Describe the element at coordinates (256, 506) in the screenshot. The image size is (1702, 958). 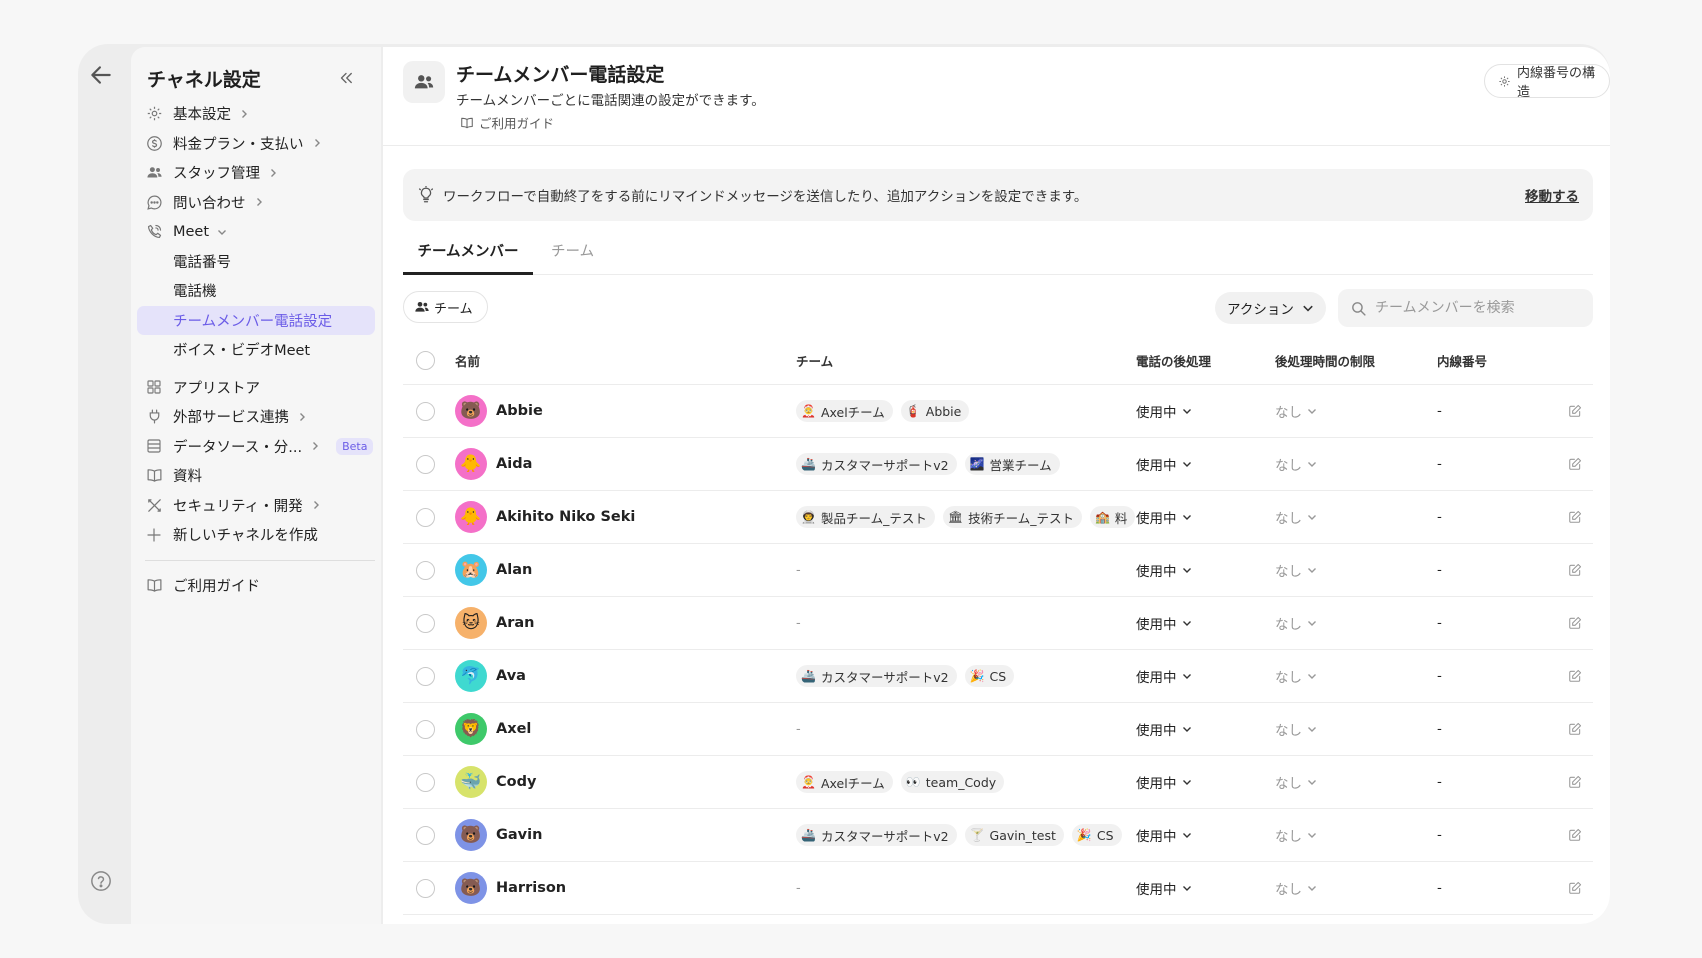
I see `sidebar-item-security: セキュリティ・開発` at that location.